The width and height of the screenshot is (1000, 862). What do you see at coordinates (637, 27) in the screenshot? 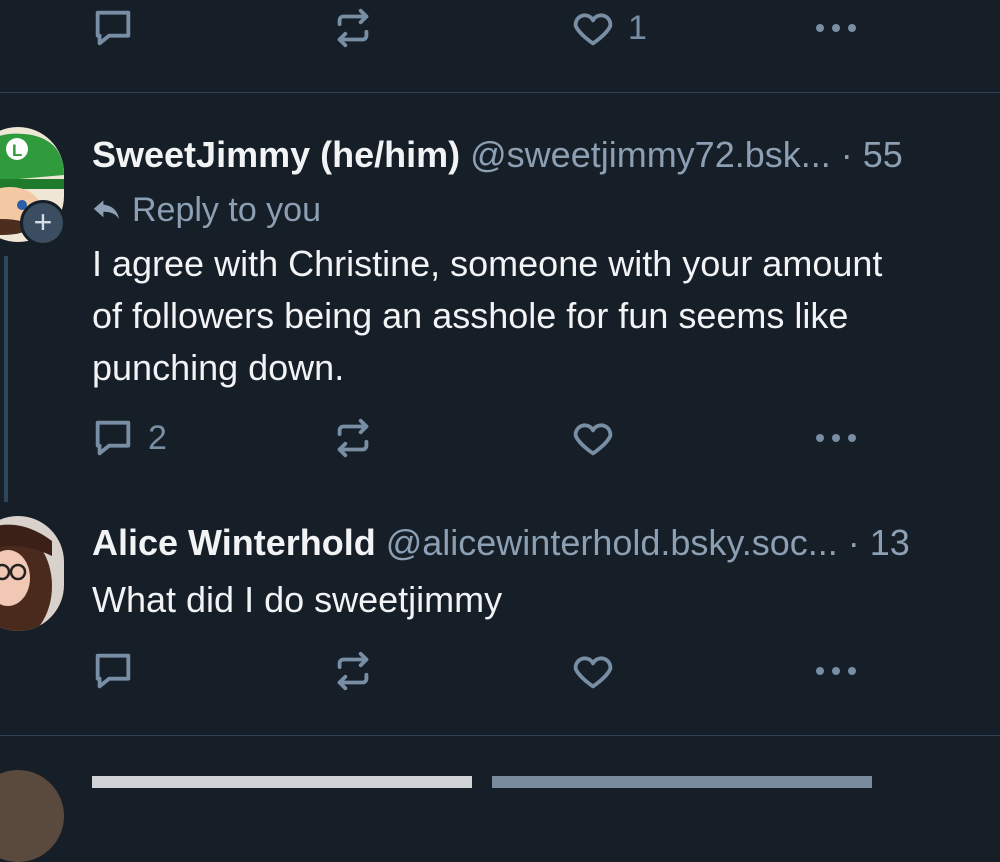
I see `like-count: 1` at bounding box center [637, 27].